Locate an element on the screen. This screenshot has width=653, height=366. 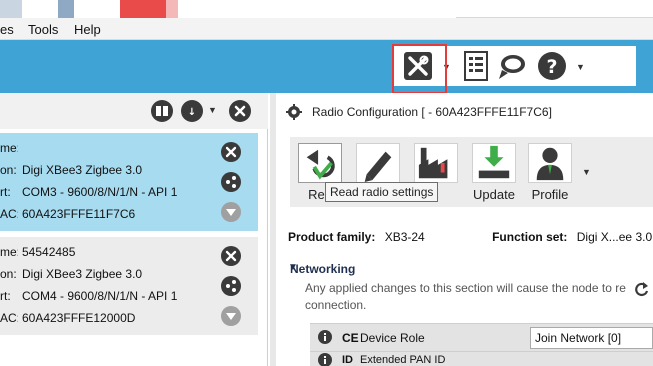
function-set-value: Digi X...ee 3.0 is located at coordinates (614, 237).